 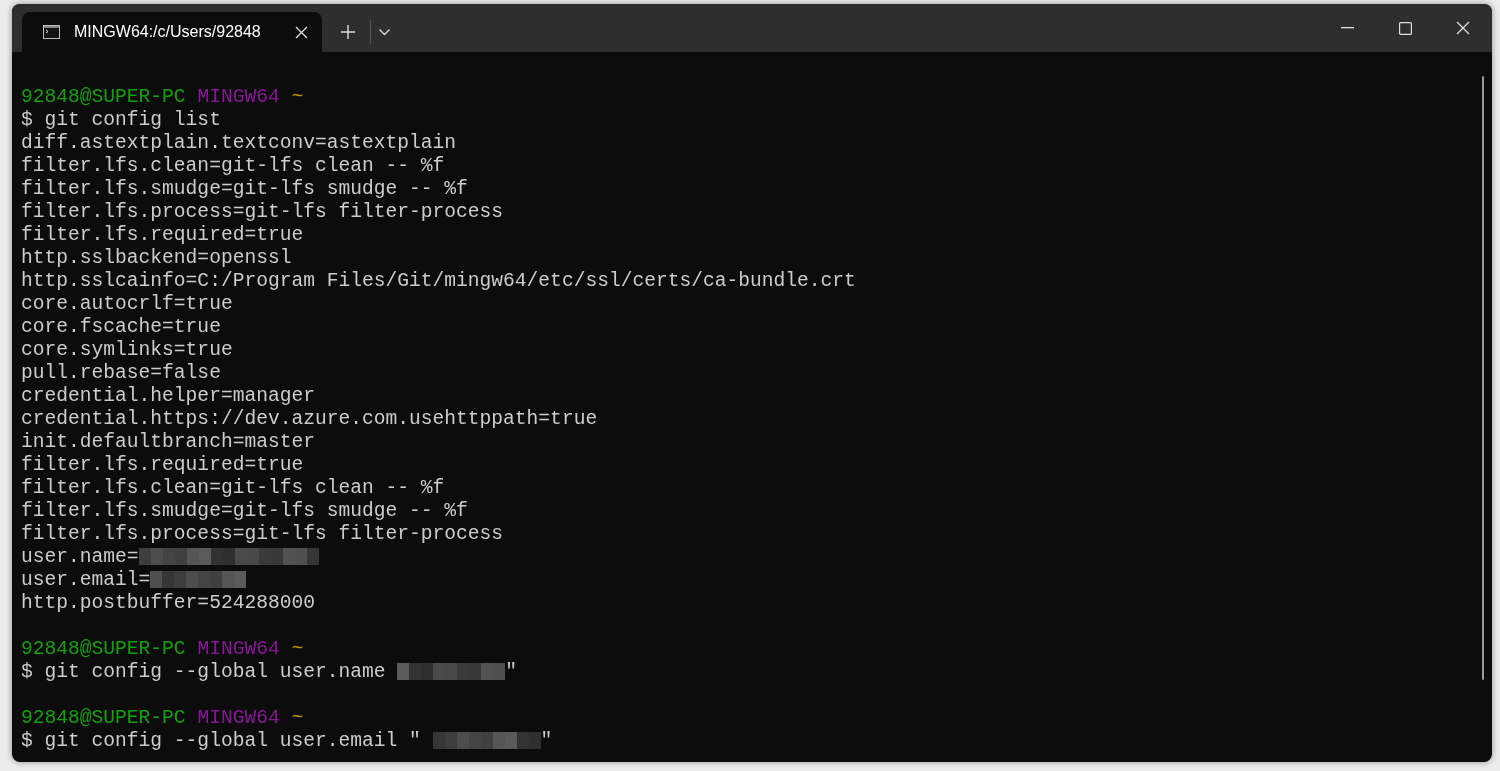 What do you see at coordinates (121, 373) in the screenshot?
I see `output-line: pull.rebase=false` at bounding box center [121, 373].